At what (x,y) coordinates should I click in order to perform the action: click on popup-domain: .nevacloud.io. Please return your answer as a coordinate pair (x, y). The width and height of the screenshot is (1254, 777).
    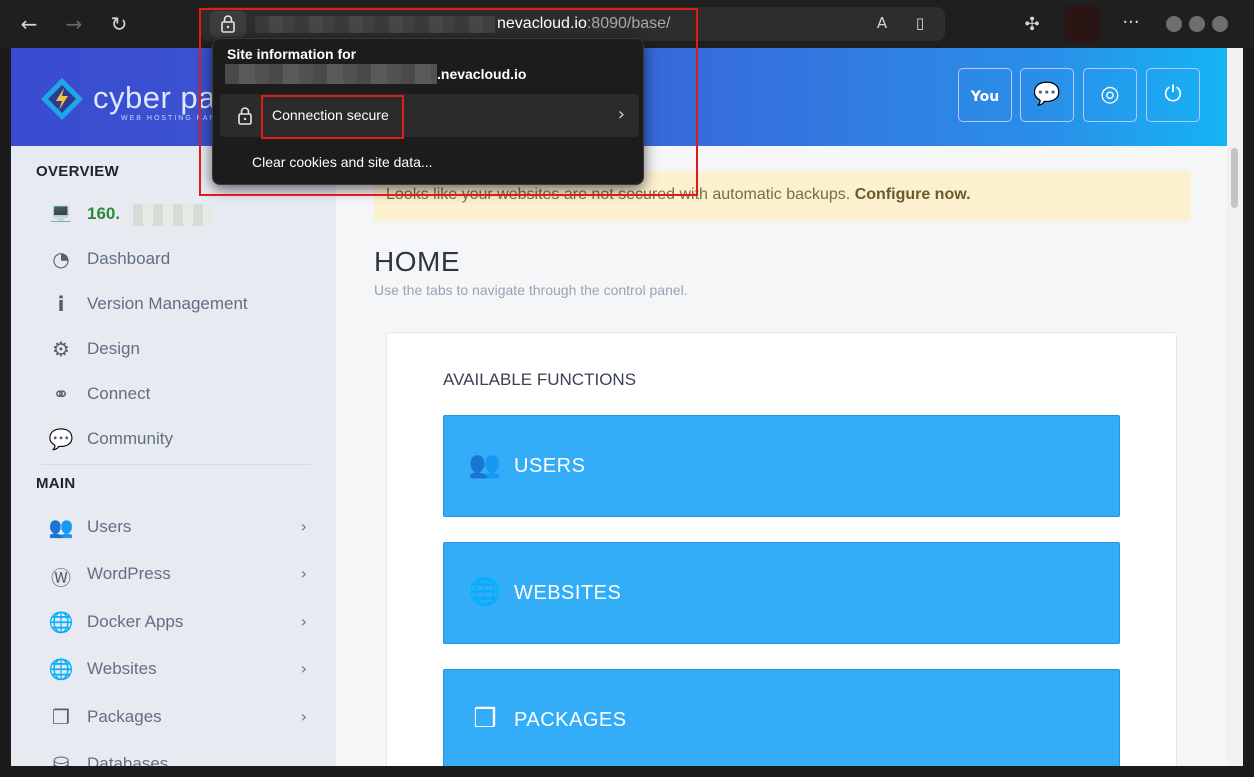
    Looking at the image, I should click on (482, 74).